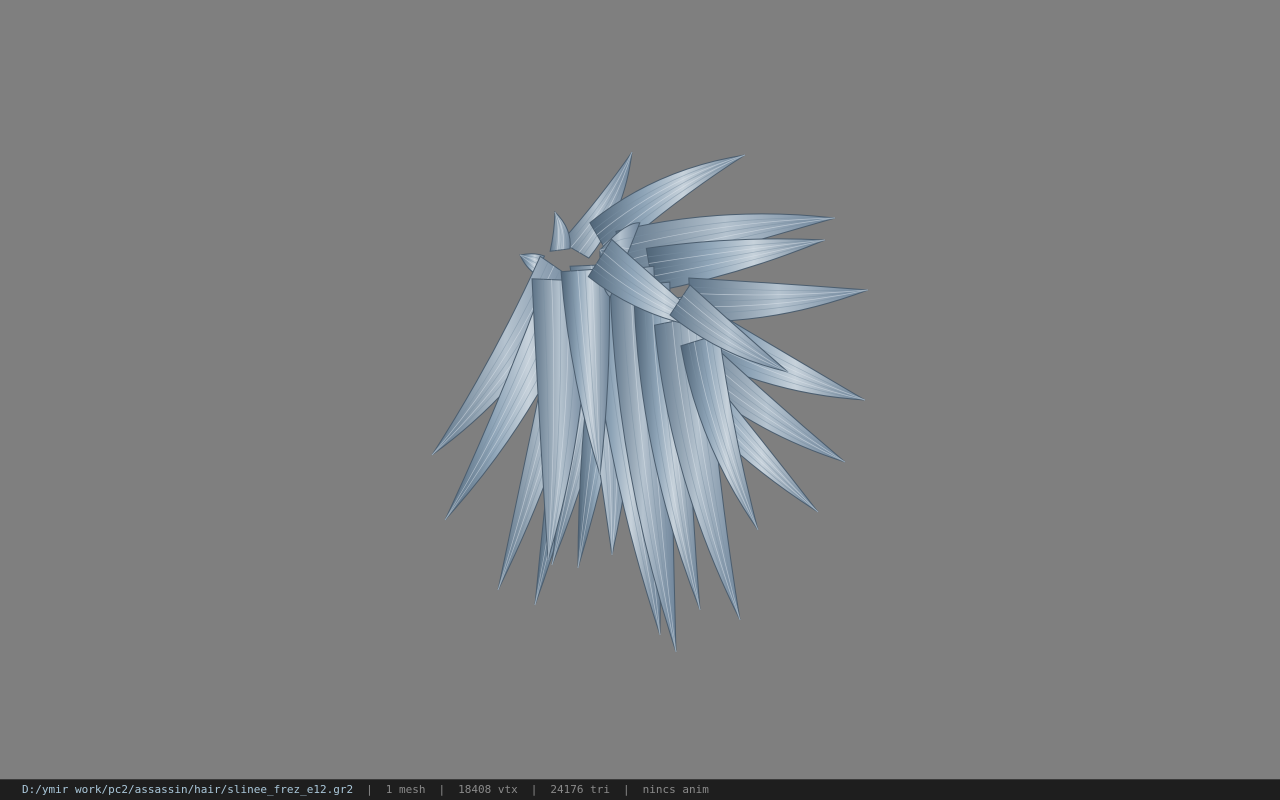  I want to click on mesh-count-label: 1 mesh, so click(405, 789).